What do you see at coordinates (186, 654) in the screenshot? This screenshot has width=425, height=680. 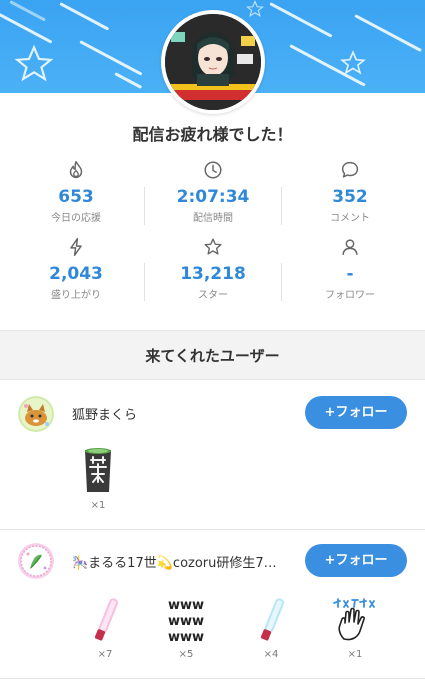 I see `gift-count: ×5` at bounding box center [186, 654].